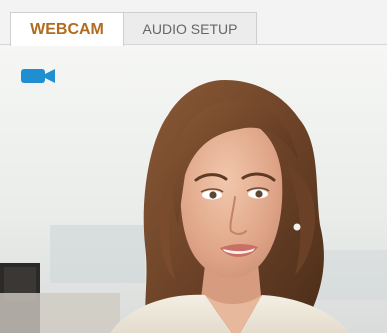 This screenshot has height=333, width=387. I want to click on video-camera-icon, so click(38, 76).